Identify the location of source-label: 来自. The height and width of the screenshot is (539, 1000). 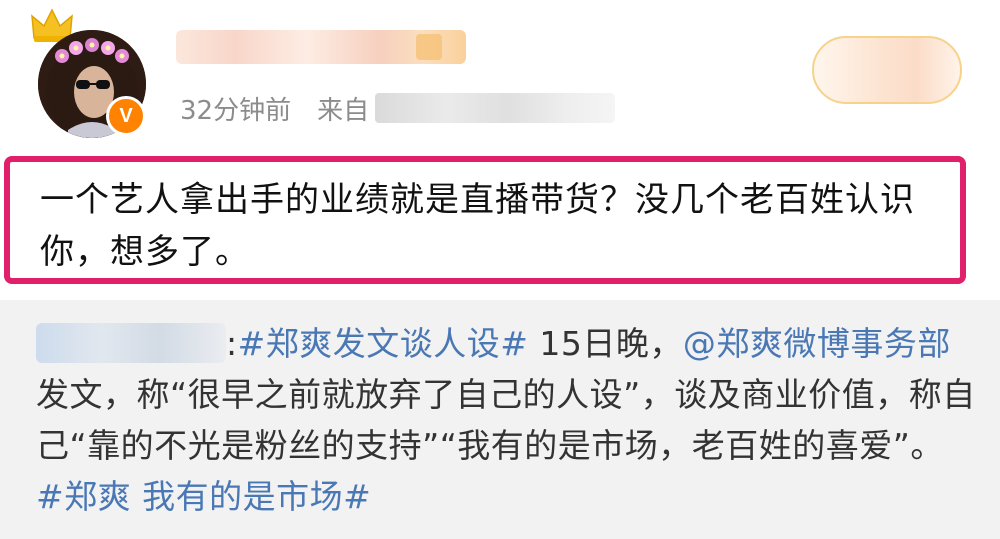
(343, 110).